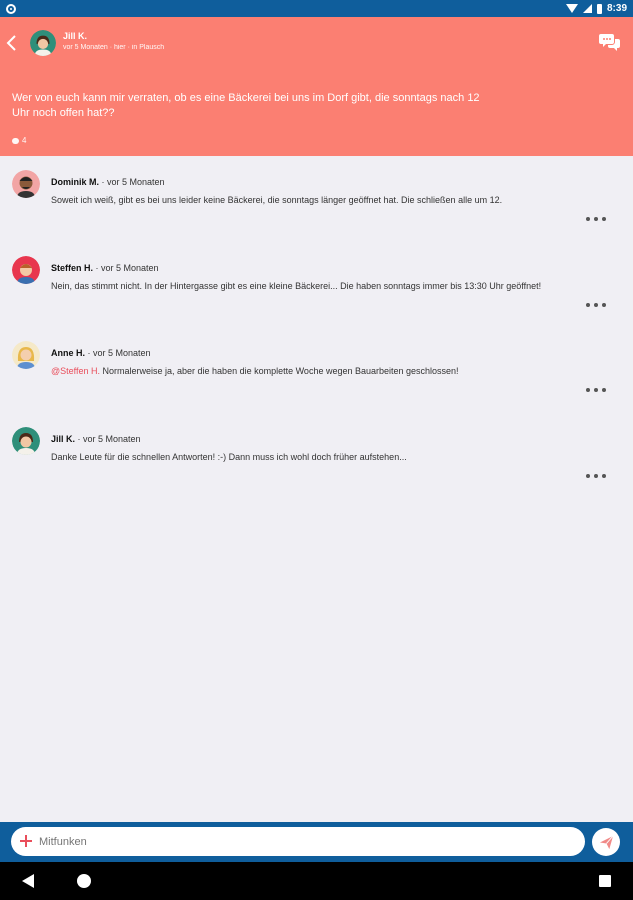 This screenshot has width=633, height=900. What do you see at coordinates (84, 881) in the screenshot?
I see `nav-home-icon` at bounding box center [84, 881].